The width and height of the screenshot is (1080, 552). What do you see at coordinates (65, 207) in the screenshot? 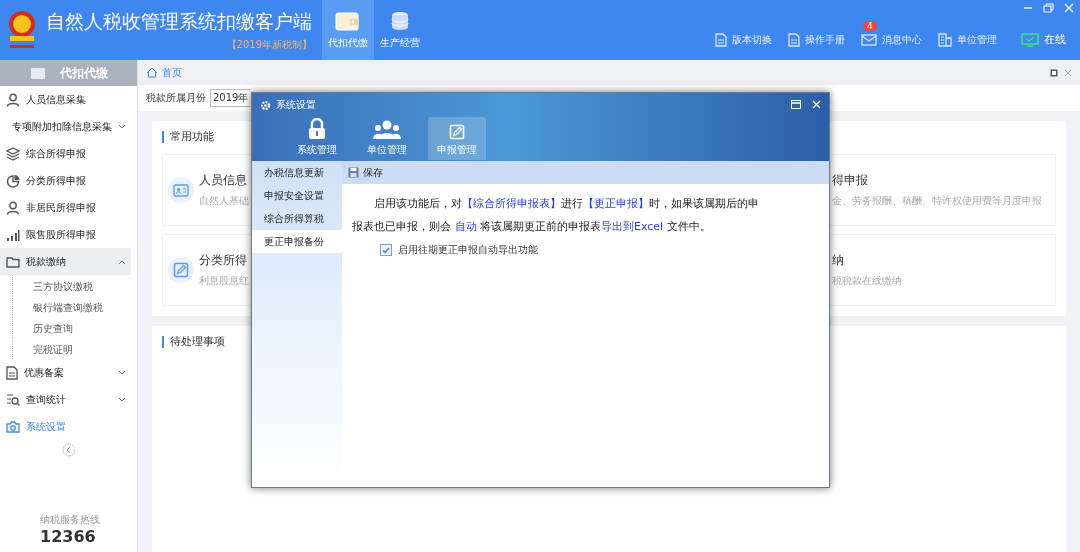
I see `sidebar-item: 非居民所得申报` at bounding box center [65, 207].